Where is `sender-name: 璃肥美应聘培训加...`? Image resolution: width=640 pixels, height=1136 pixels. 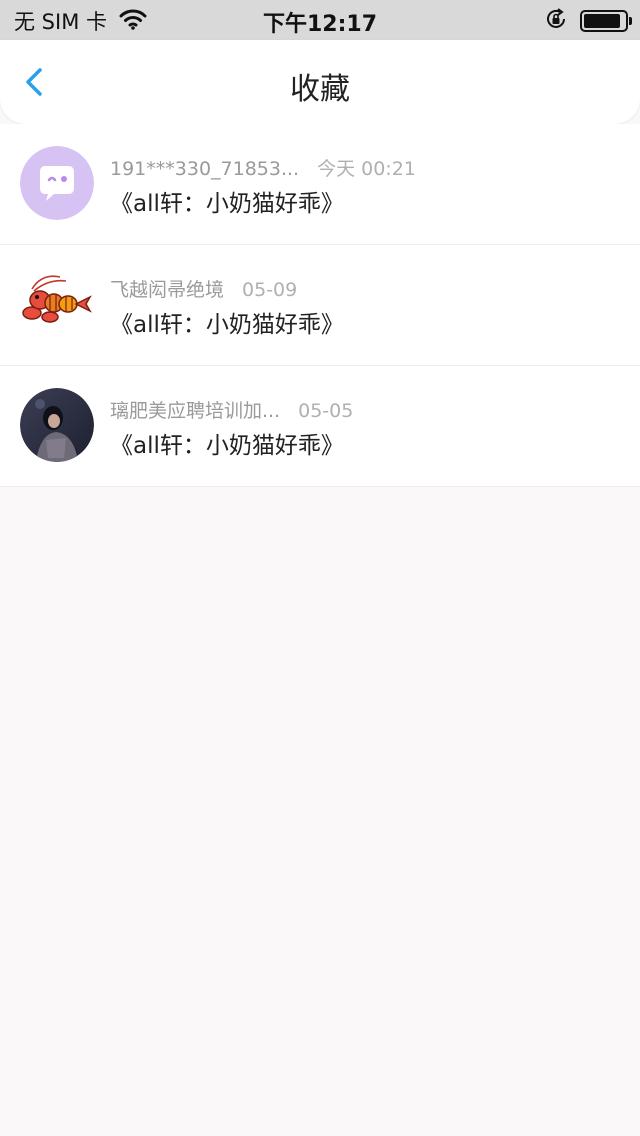
sender-name: 璃肥美应聘培训加... is located at coordinates (195, 411).